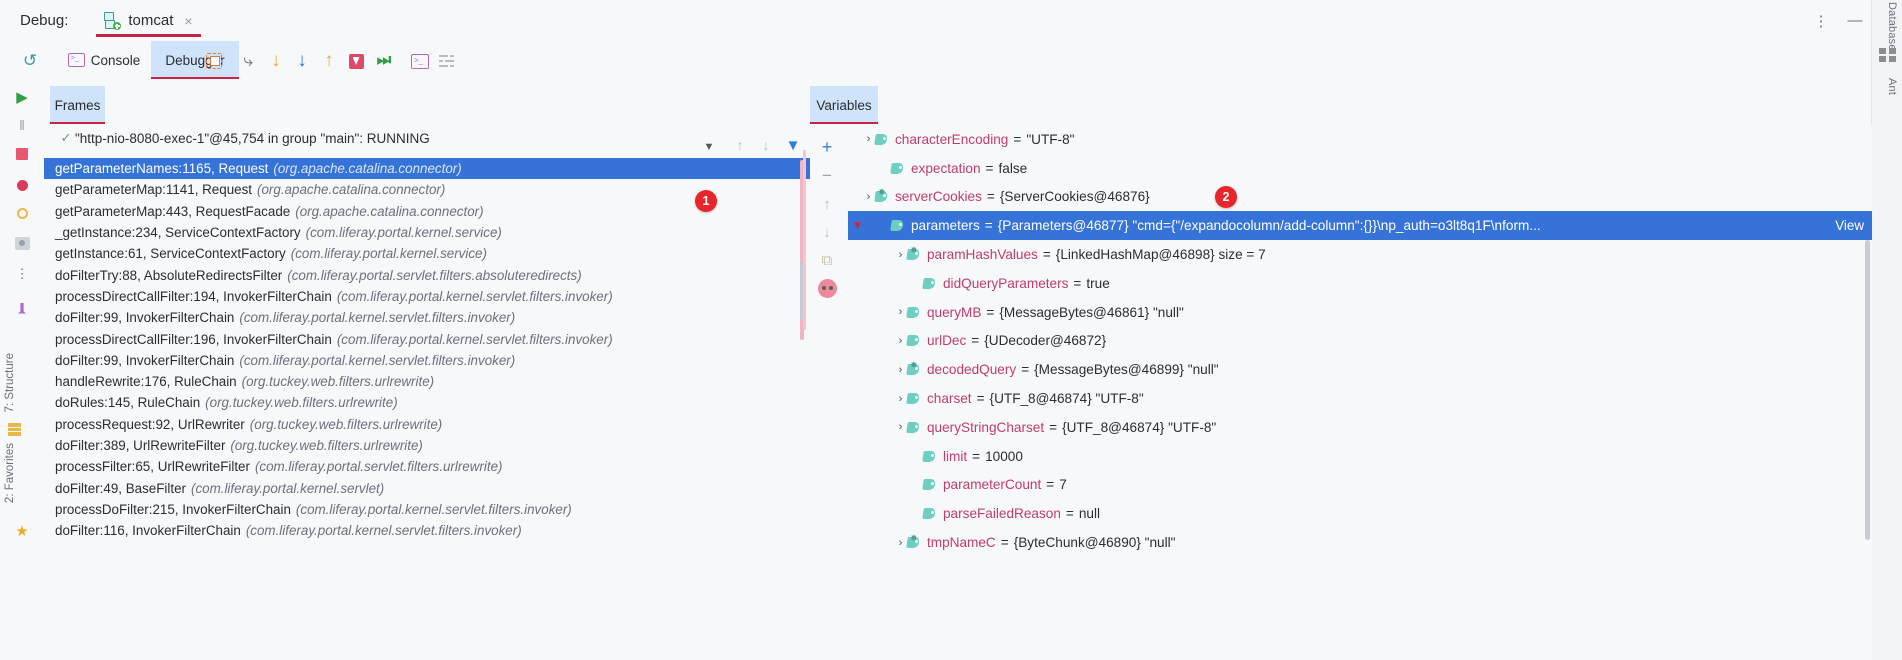 The image size is (1902, 660). I want to click on run-to-cursor-icon, so click(356, 61).